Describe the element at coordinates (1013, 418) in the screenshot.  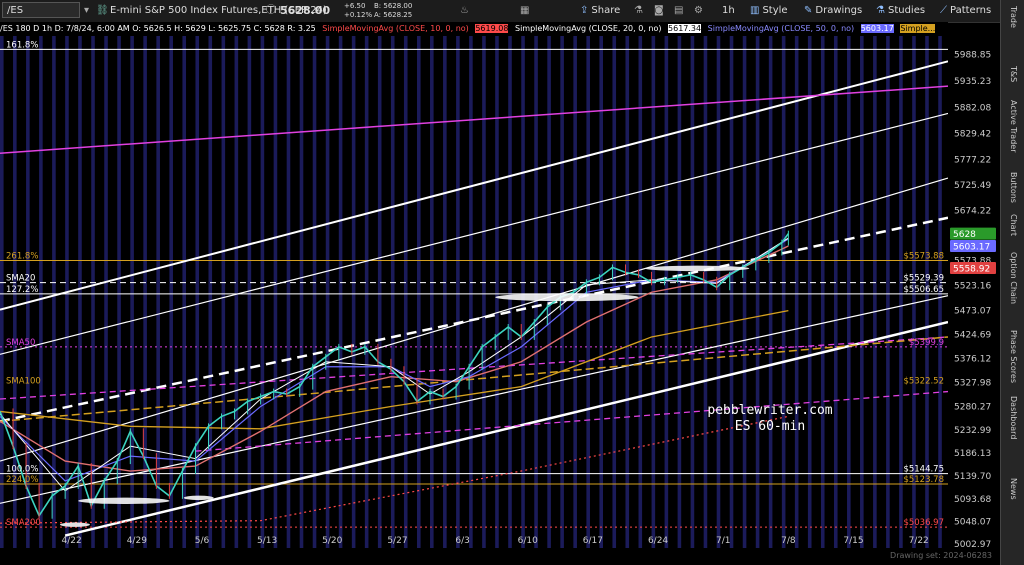
I see `tab-label: Dashboard` at that location.